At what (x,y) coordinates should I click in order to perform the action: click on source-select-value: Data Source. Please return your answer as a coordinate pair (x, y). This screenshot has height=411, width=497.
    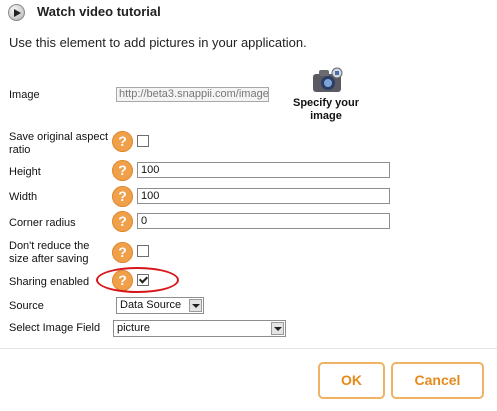
    Looking at the image, I should click on (151, 305).